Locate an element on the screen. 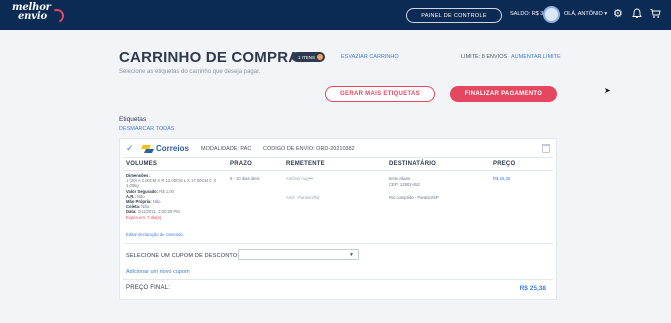 The width and height of the screenshot is (671, 323). insured-value: R$ 1,00 is located at coordinates (166, 191).